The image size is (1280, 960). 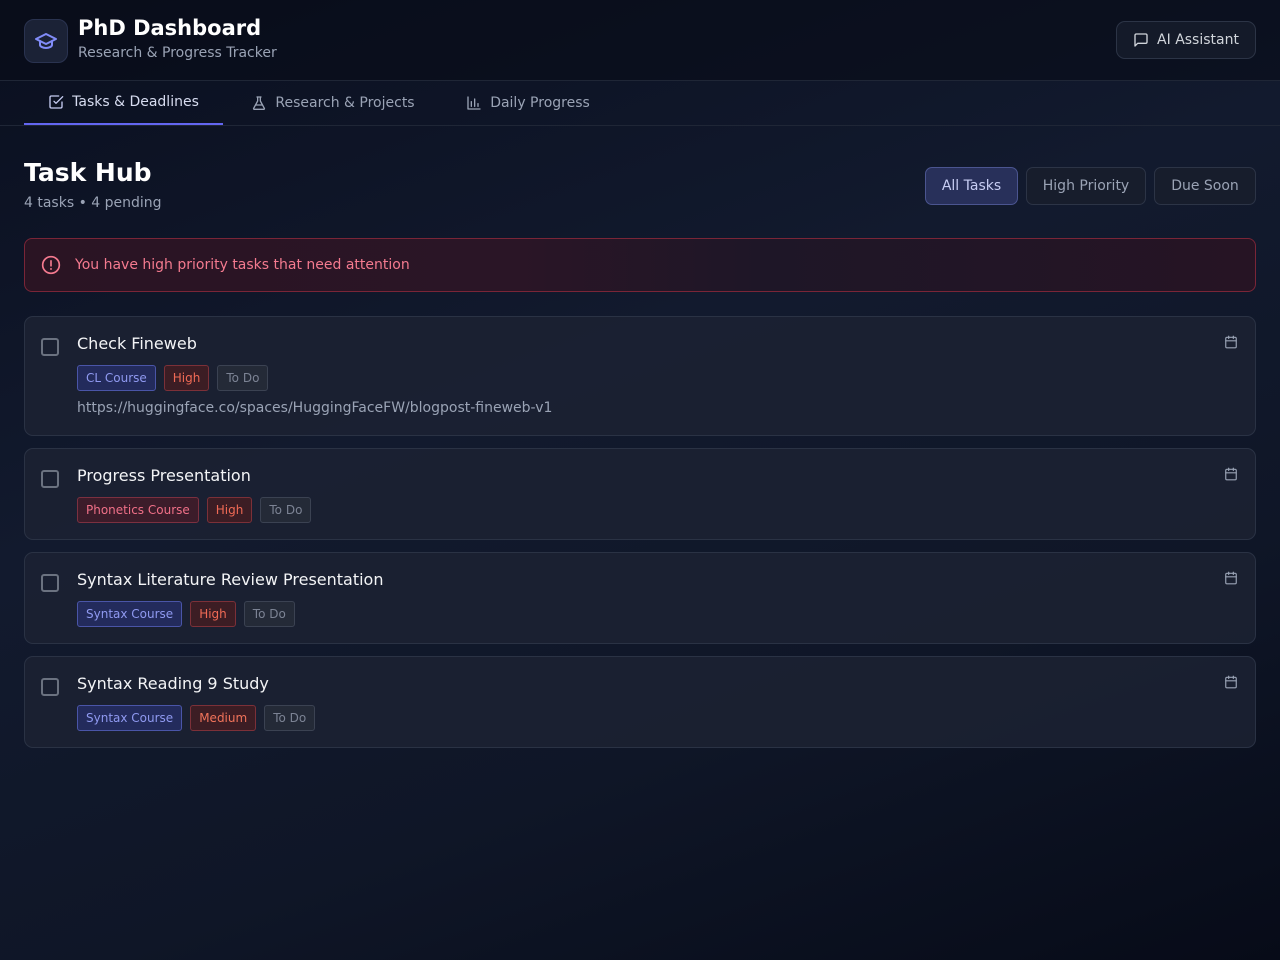 I want to click on bar-chart-icon, so click(x=474, y=103).